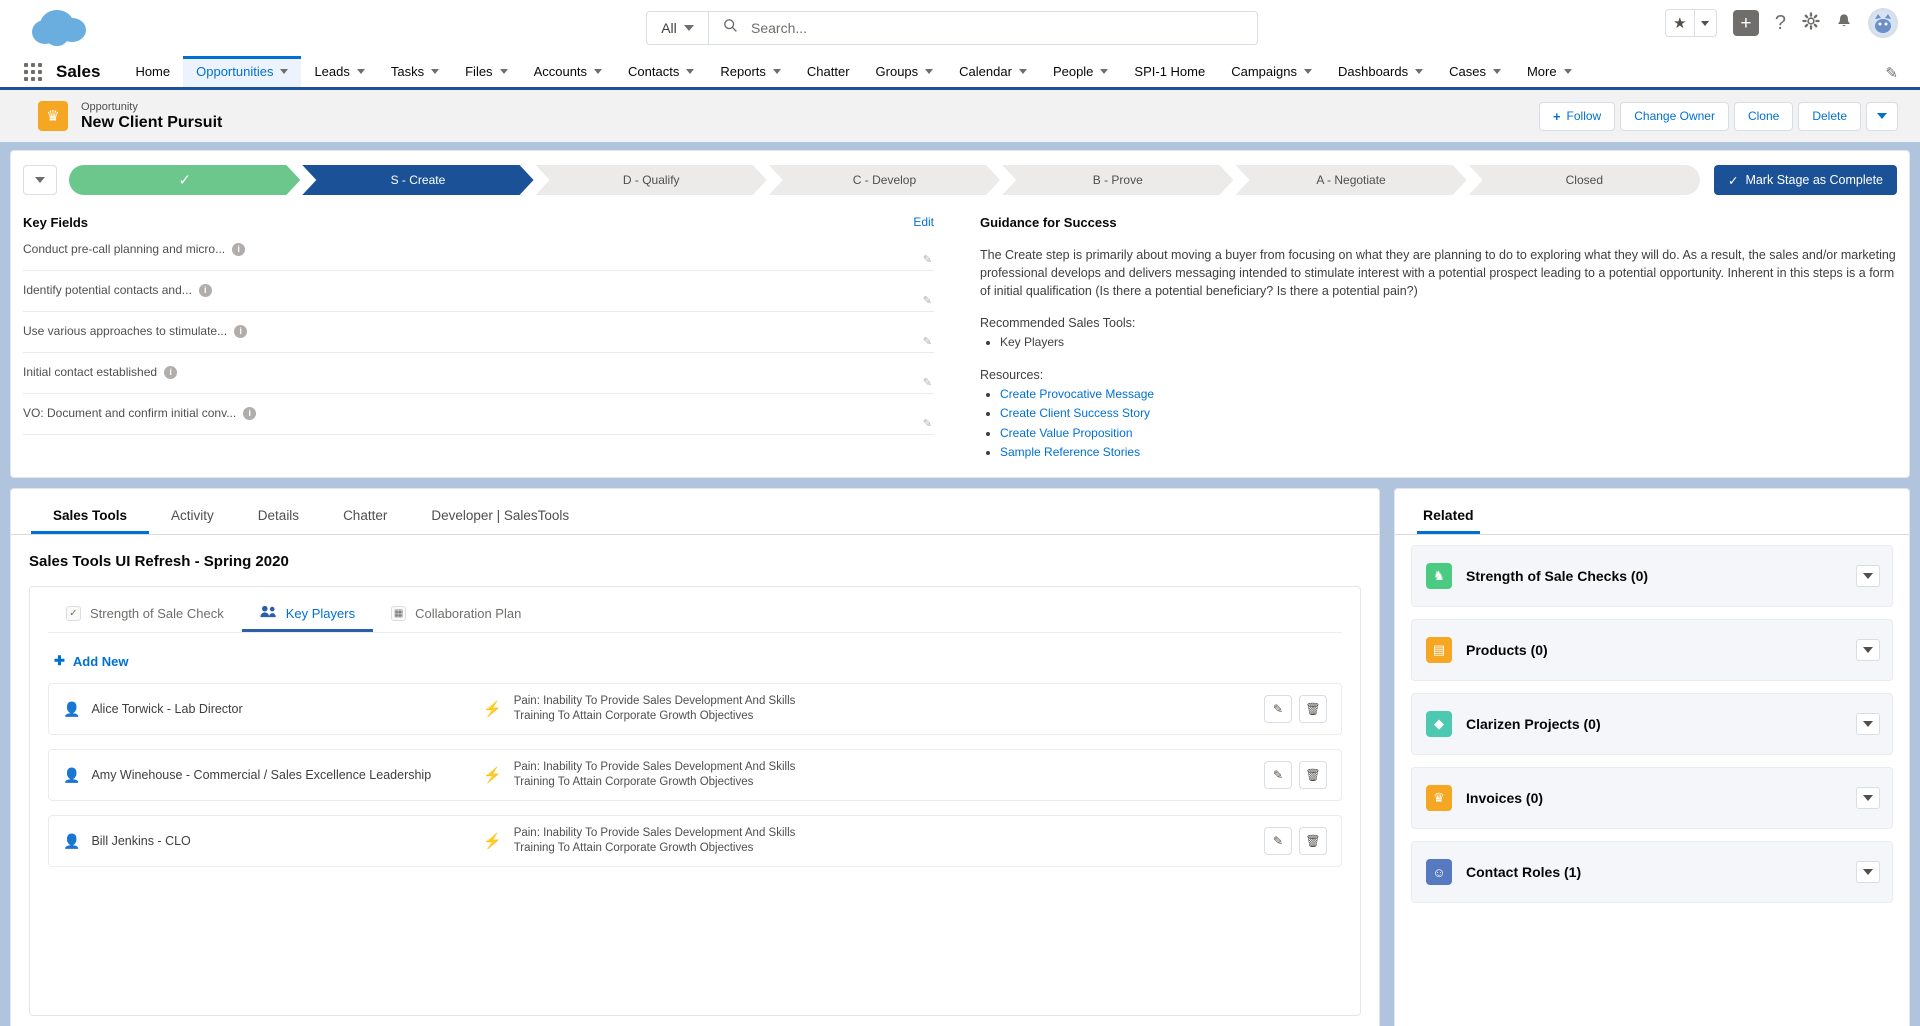 This screenshot has width=1920, height=1026. I want to click on nav-item-files: Files, so click(486, 71).